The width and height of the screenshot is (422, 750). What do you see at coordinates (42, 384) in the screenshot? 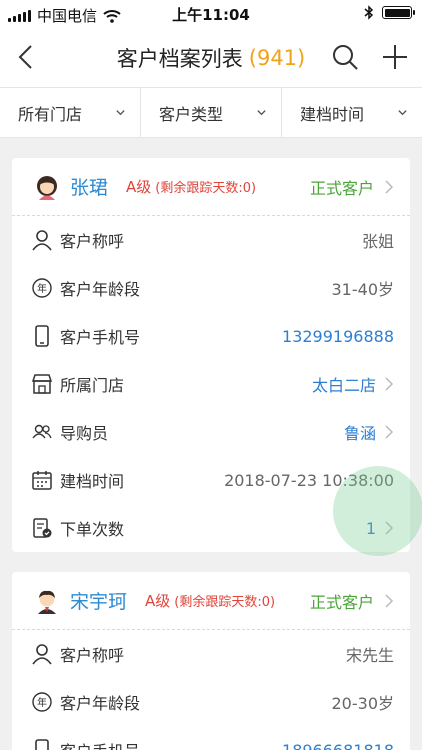
I see `store-icon` at bounding box center [42, 384].